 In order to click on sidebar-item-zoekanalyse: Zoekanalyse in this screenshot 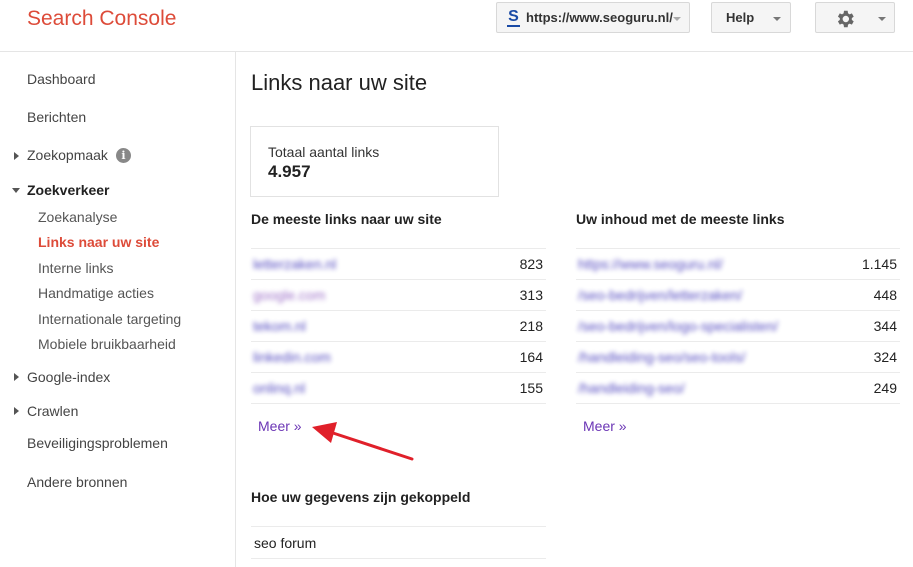, I will do `click(77, 217)`.